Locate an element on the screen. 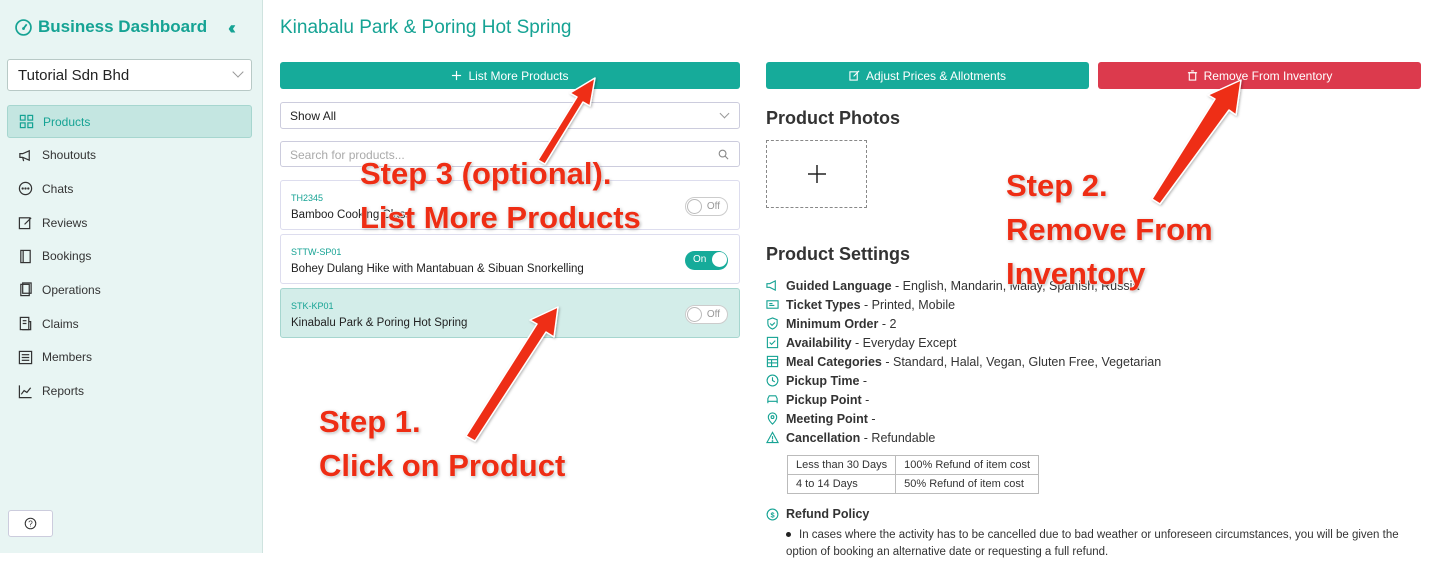  setting-label: Minimum Order is located at coordinates (832, 323).